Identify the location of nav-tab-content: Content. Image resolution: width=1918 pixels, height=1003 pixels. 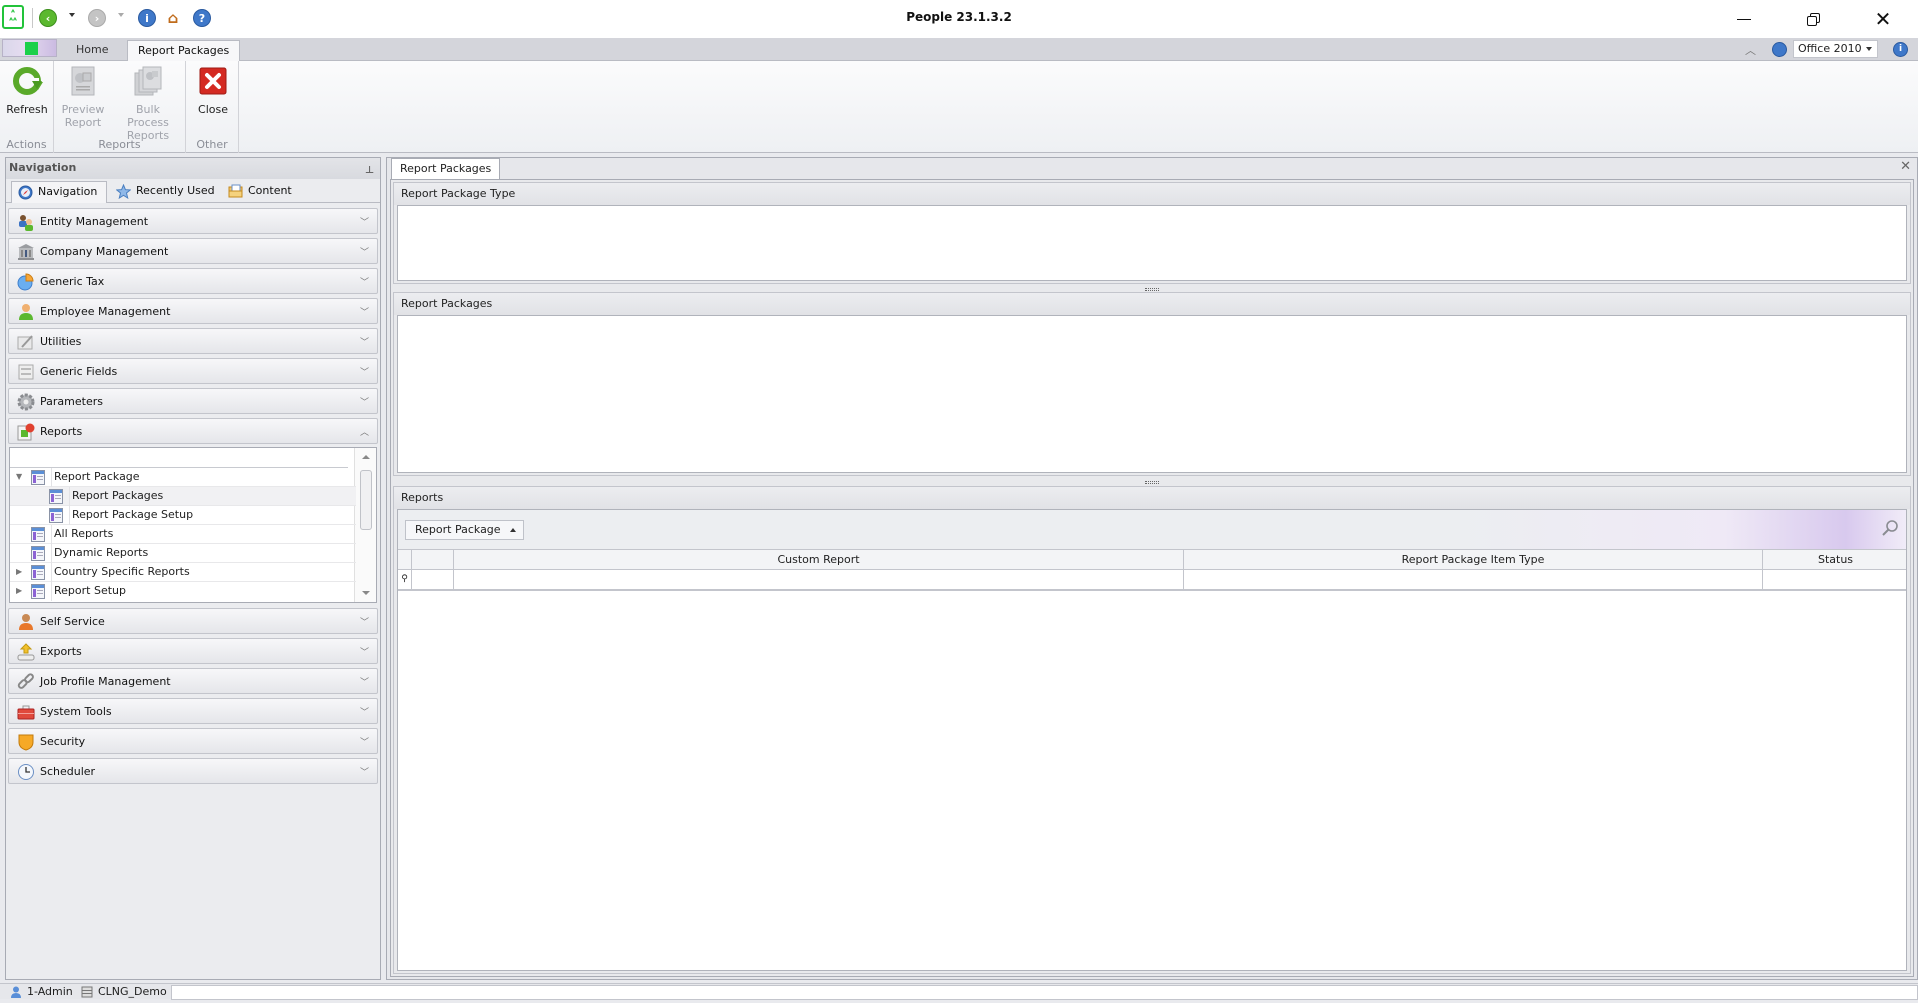
(262, 192).